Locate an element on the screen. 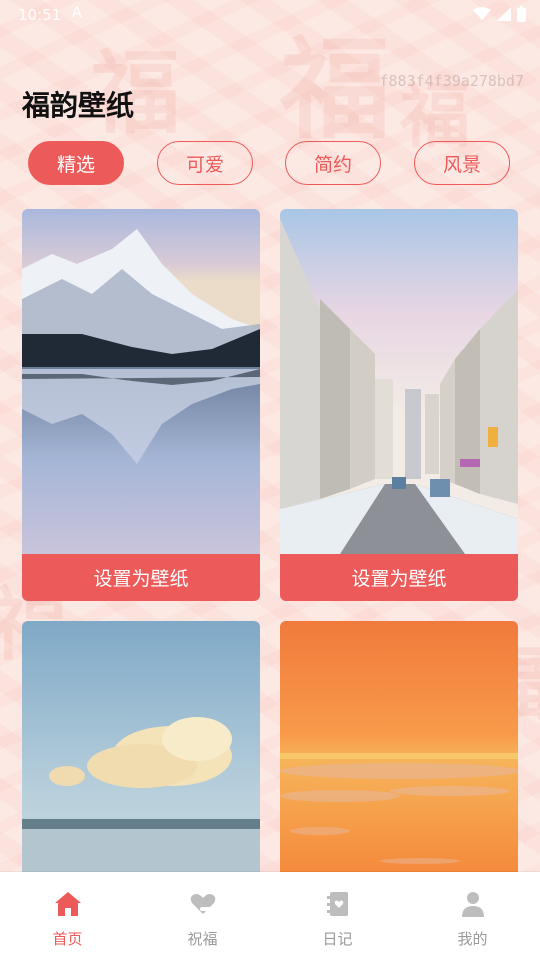 The height and width of the screenshot is (960, 540). status-bar: 10:51 A is located at coordinates (270, 16).